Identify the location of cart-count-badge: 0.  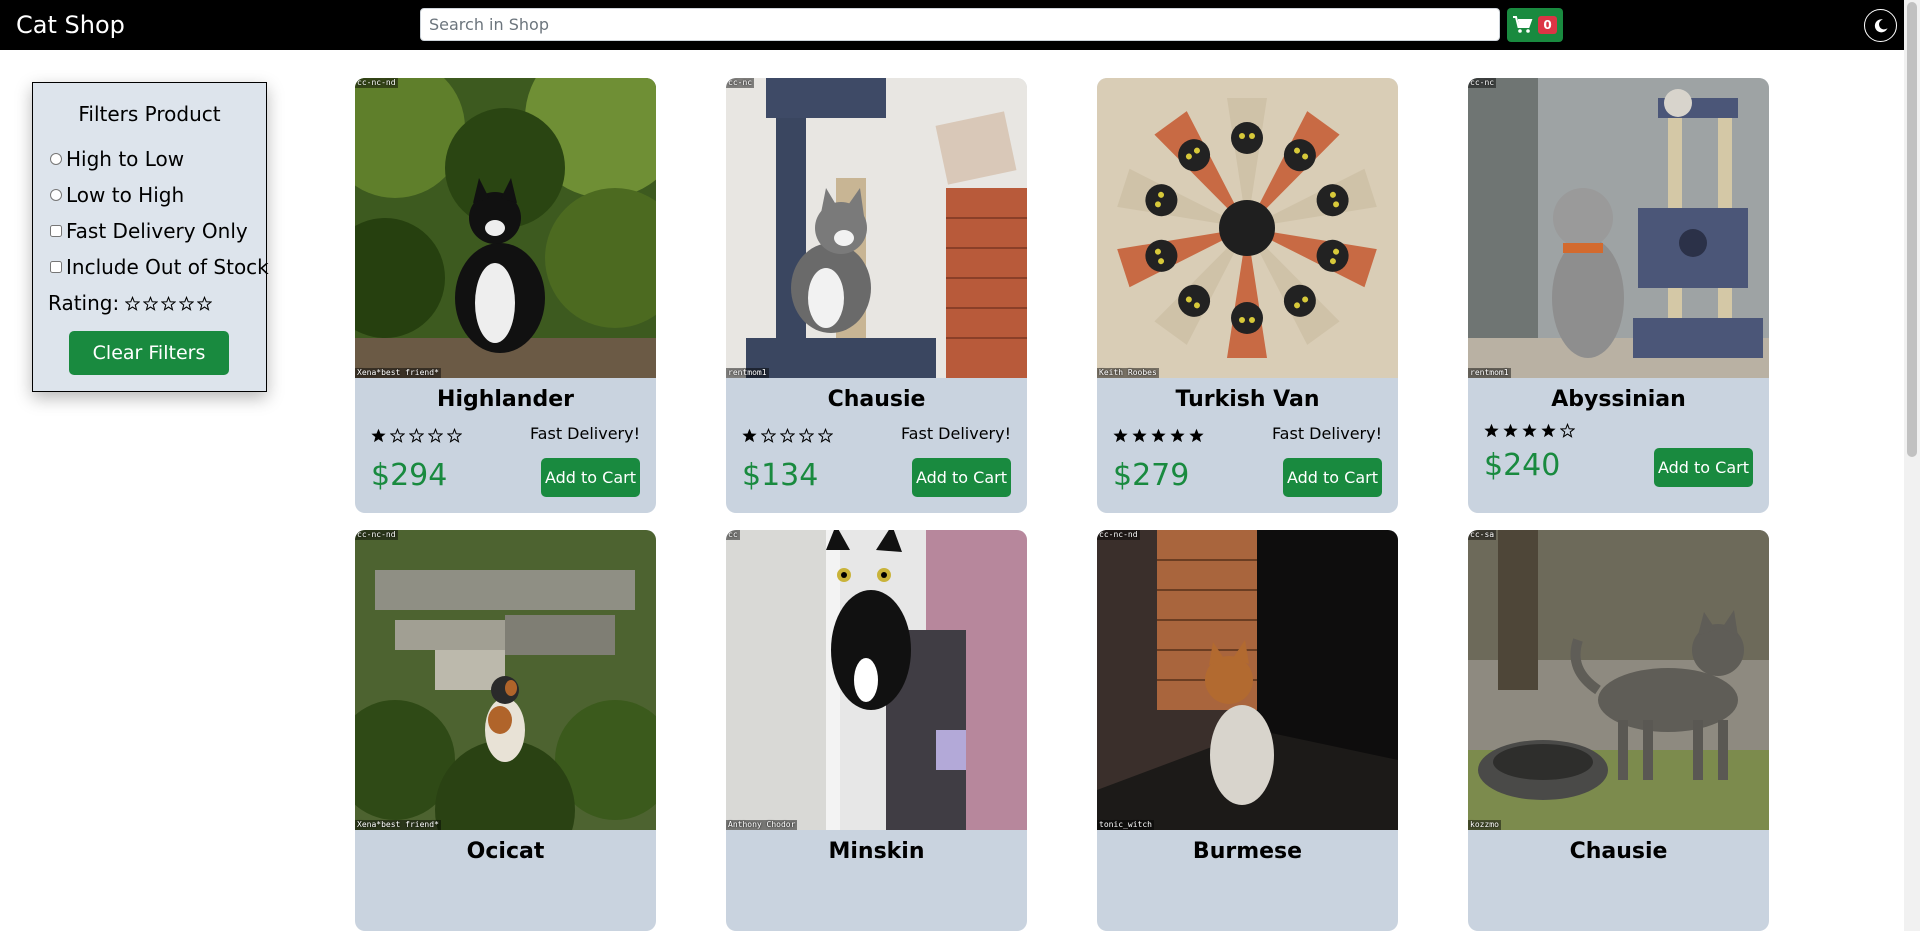
(1547, 25).